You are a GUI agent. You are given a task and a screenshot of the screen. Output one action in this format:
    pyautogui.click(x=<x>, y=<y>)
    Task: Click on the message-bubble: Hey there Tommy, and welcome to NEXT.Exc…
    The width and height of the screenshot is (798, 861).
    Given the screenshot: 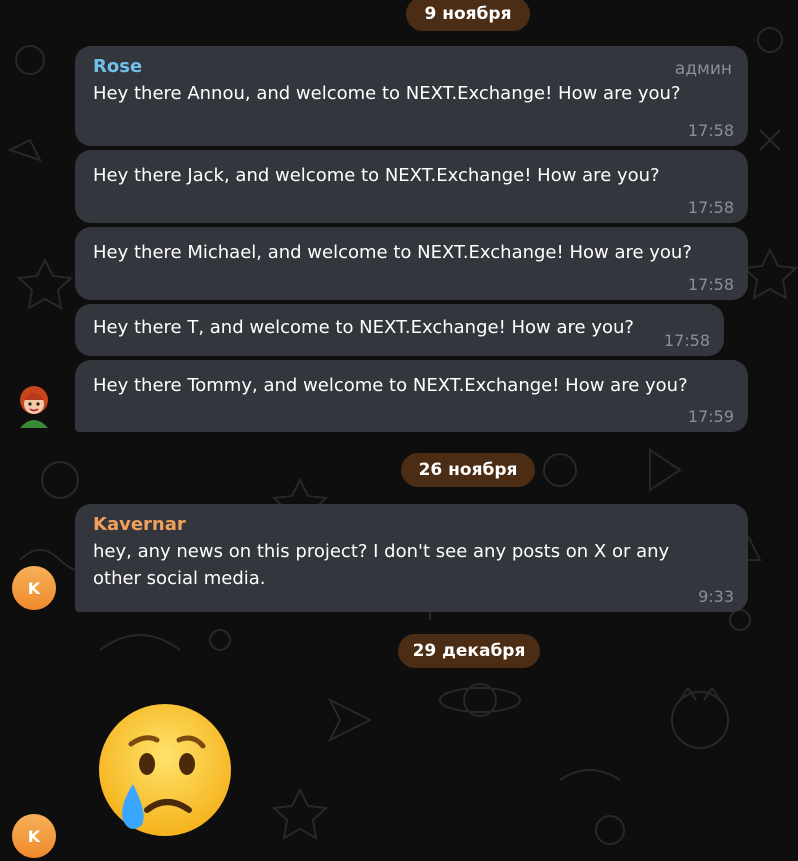 What is the action you would take?
    pyautogui.click(x=411, y=396)
    